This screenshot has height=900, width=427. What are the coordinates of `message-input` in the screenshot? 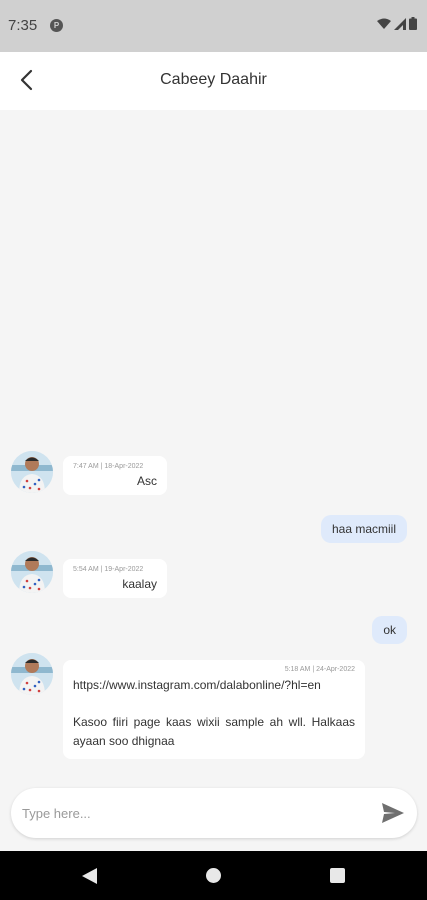 It's located at (192, 813).